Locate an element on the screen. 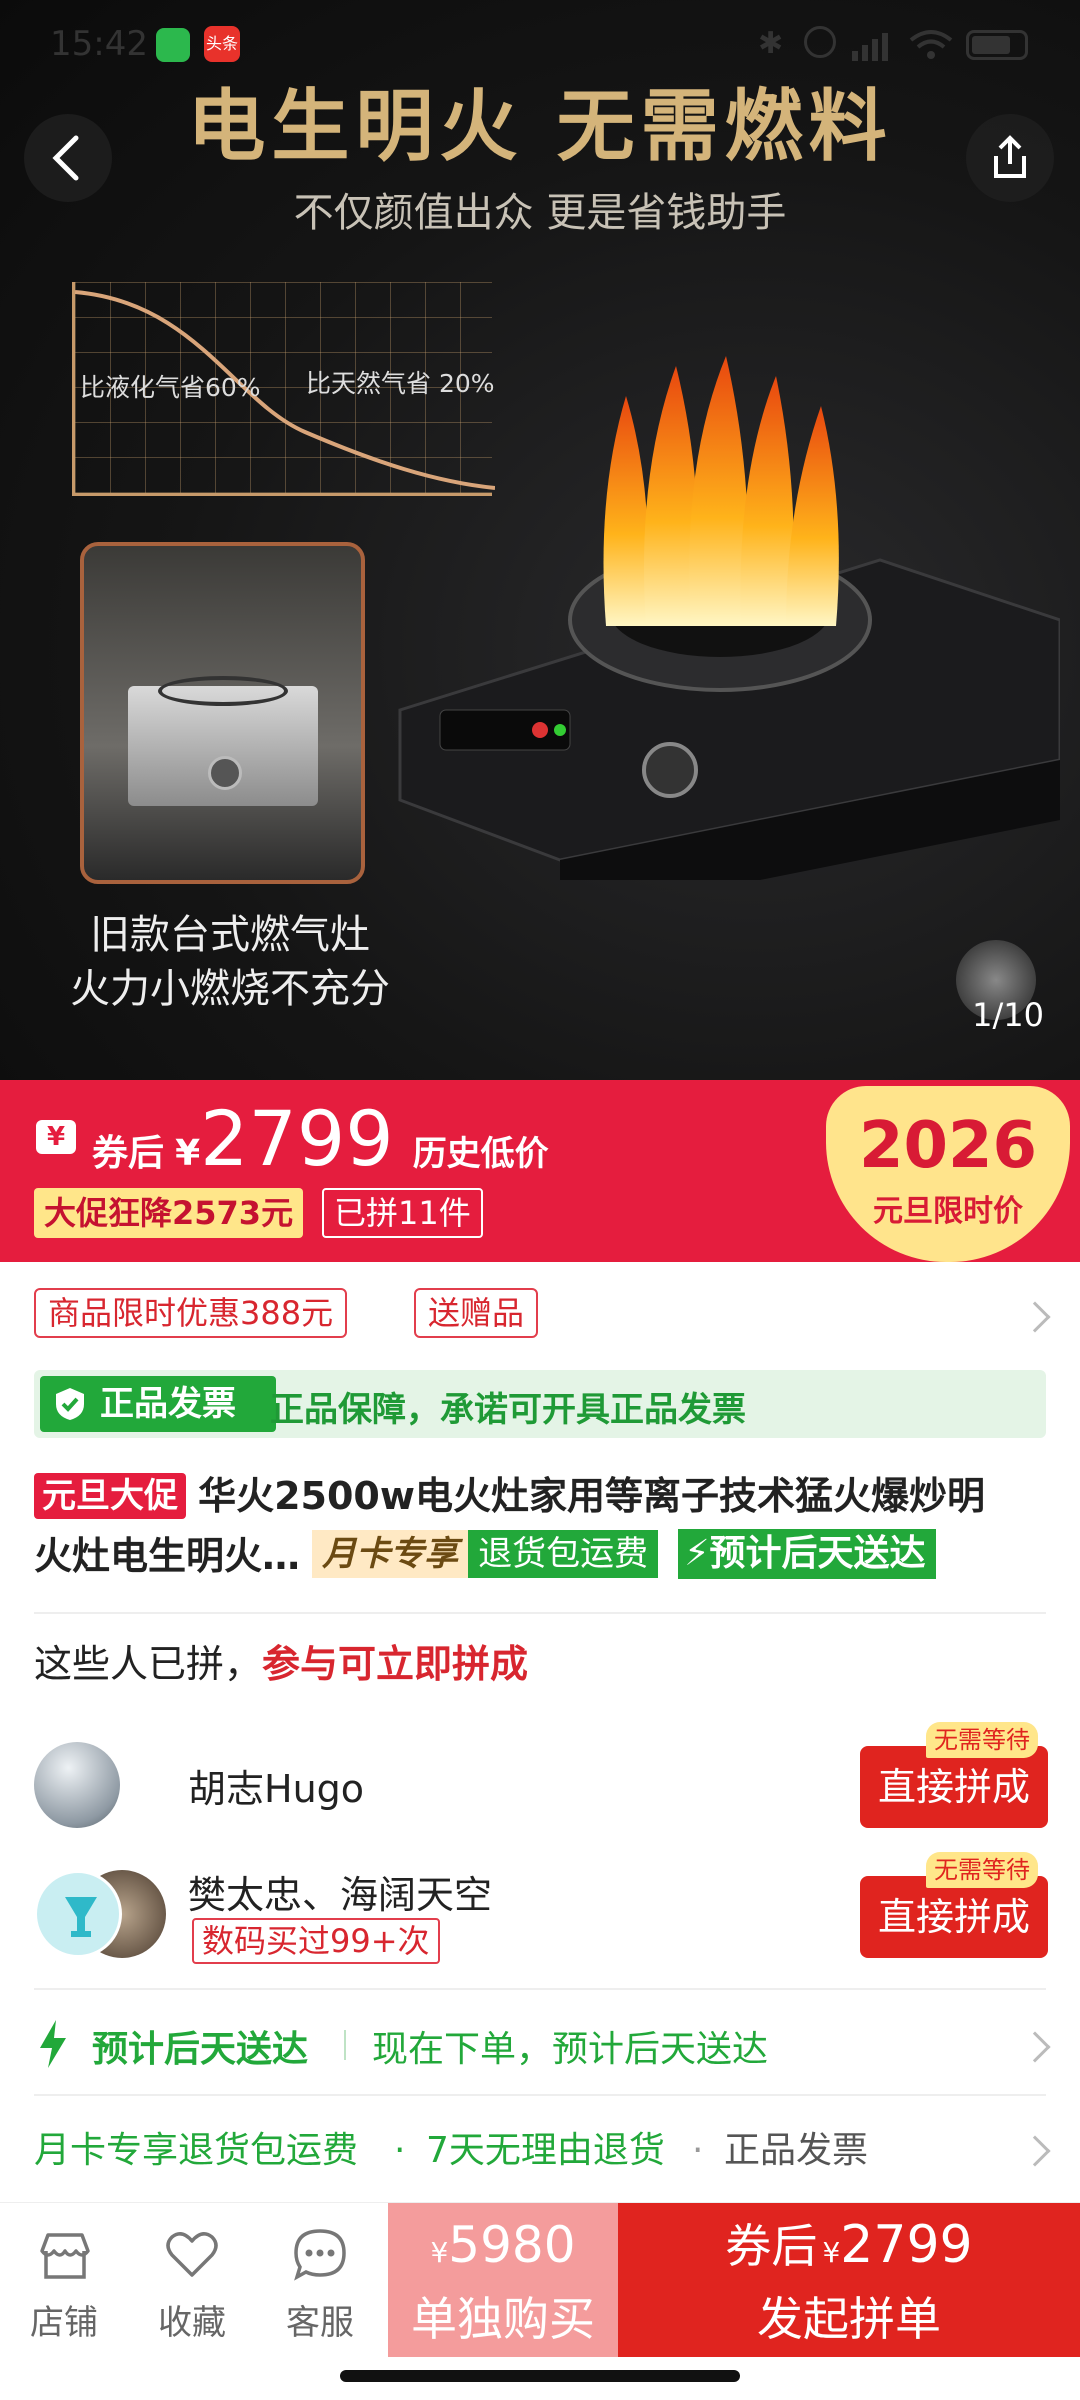 The width and height of the screenshot is (1080, 2400). gift-chip: 送赠品 is located at coordinates (476, 1313).